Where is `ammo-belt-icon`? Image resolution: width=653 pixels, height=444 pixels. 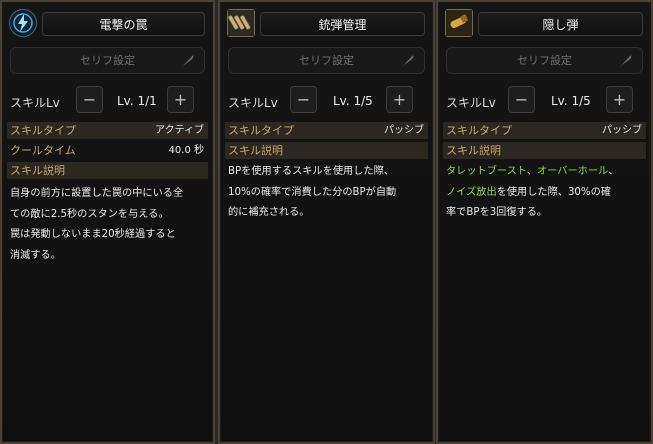 ammo-belt-icon is located at coordinates (241, 23).